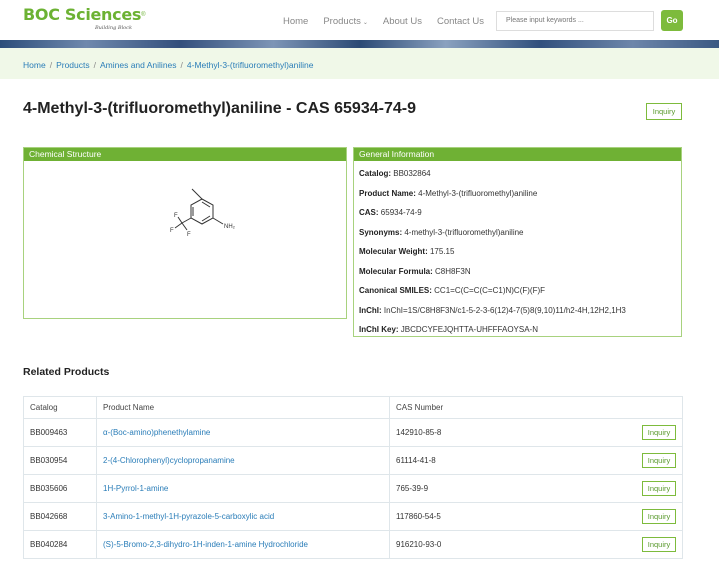  I want to click on chemical-structure-heading: Chemical Structure, so click(185, 154).